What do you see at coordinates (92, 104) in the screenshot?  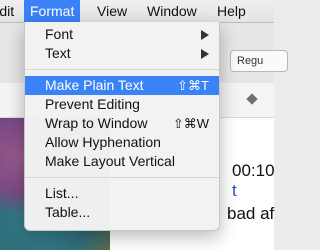 I see `menu-item-label: Prevent Editing` at bounding box center [92, 104].